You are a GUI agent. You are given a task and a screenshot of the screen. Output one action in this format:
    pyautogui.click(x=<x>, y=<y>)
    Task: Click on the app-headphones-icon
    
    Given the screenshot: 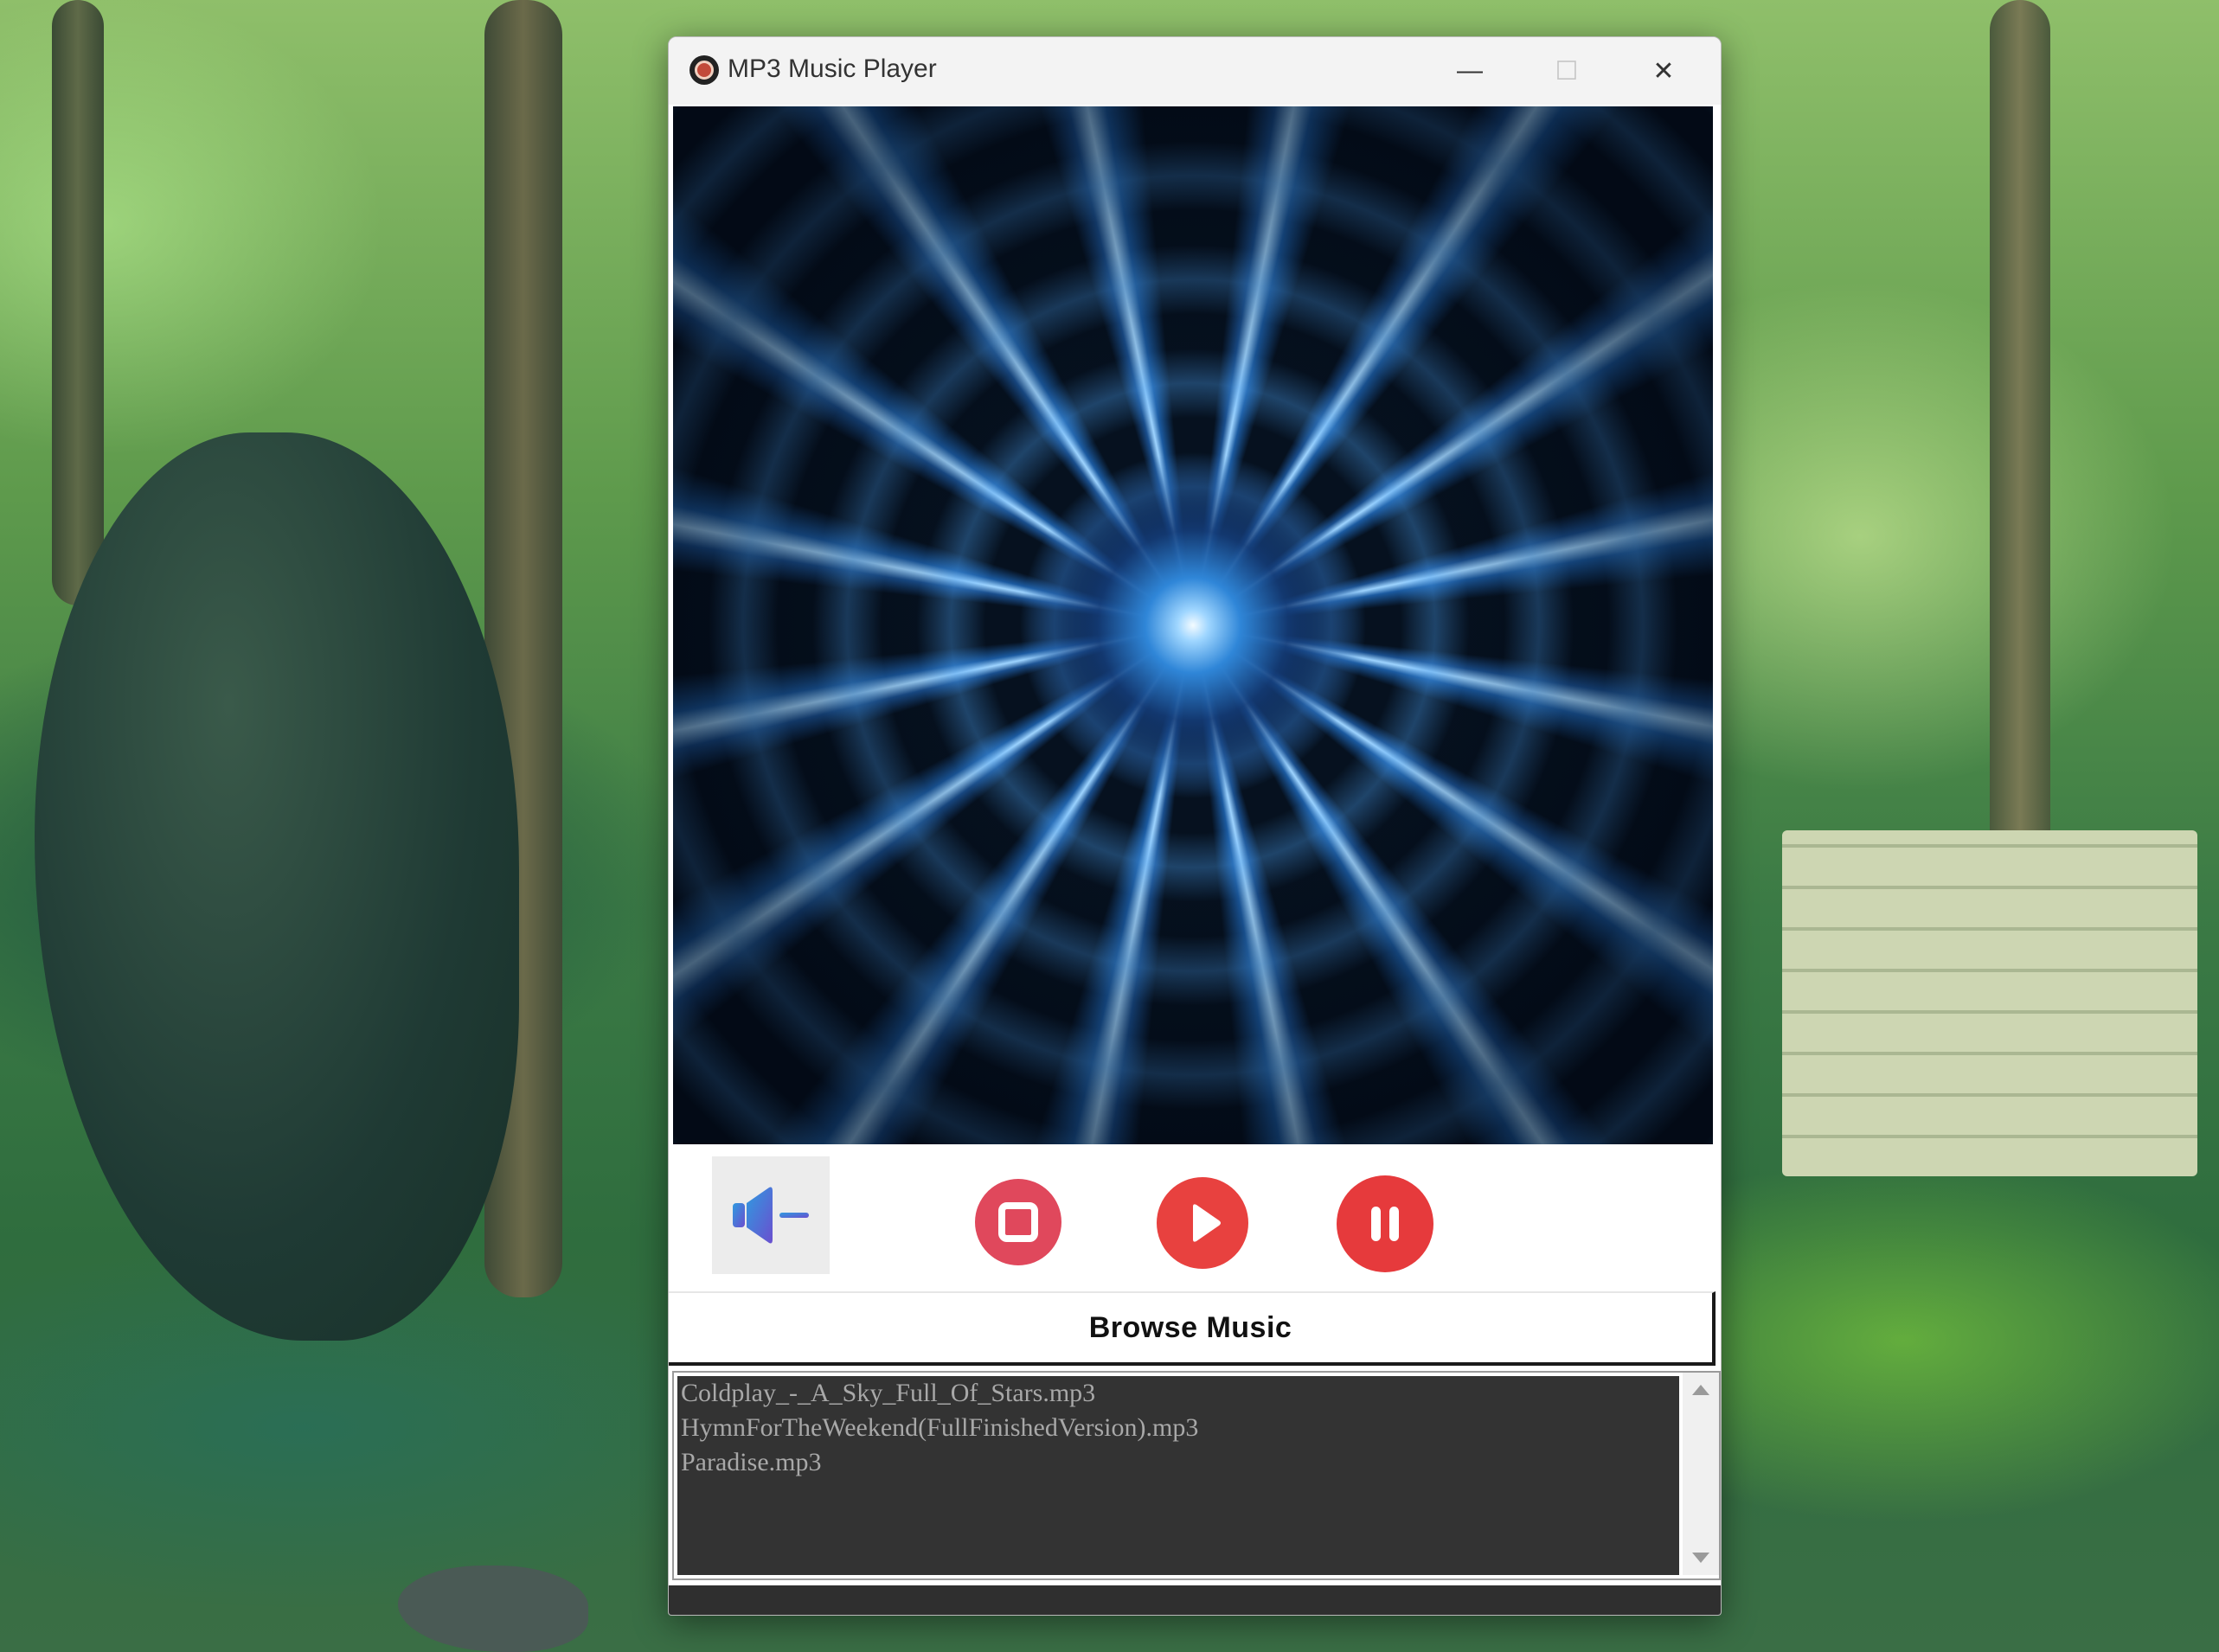 What is the action you would take?
    pyautogui.click(x=704, y=70)
    